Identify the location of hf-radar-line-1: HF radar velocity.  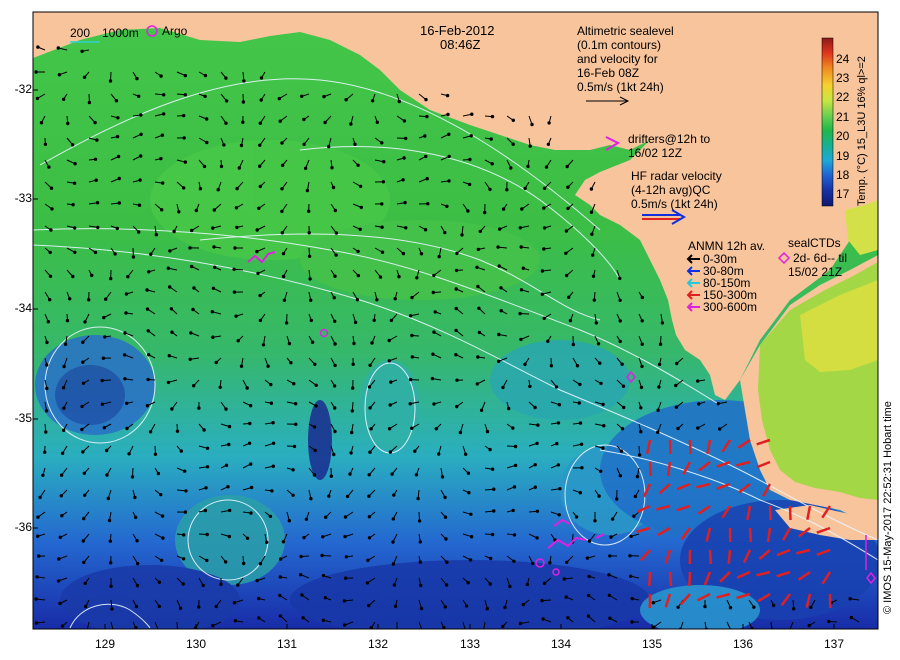
(676, 176).